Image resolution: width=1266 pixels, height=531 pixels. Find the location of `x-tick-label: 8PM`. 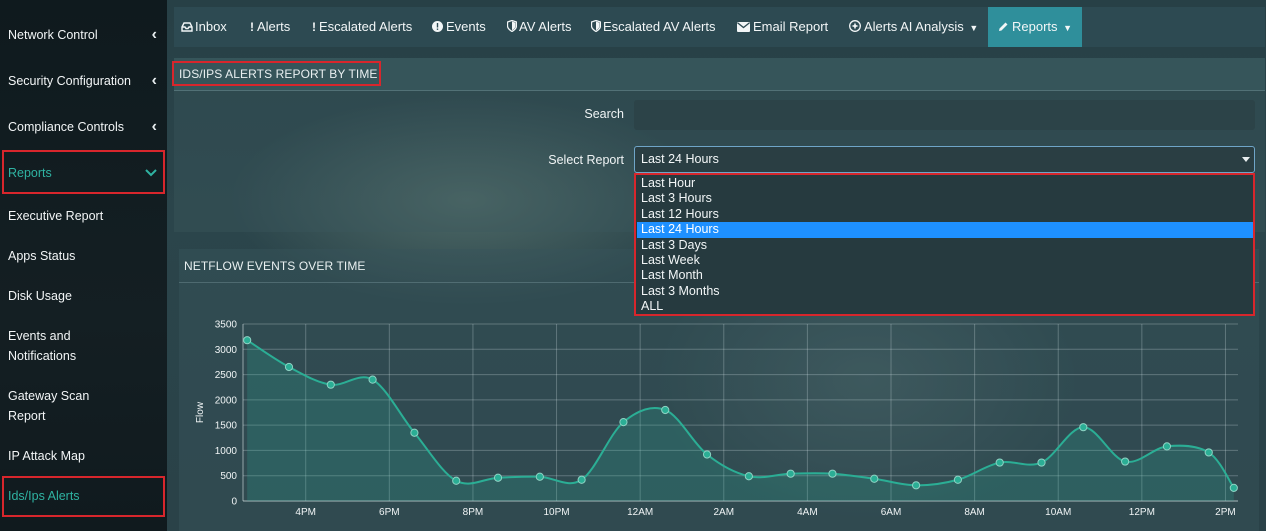

x-tick-label: 8PM is located at coordinates (473, 512).